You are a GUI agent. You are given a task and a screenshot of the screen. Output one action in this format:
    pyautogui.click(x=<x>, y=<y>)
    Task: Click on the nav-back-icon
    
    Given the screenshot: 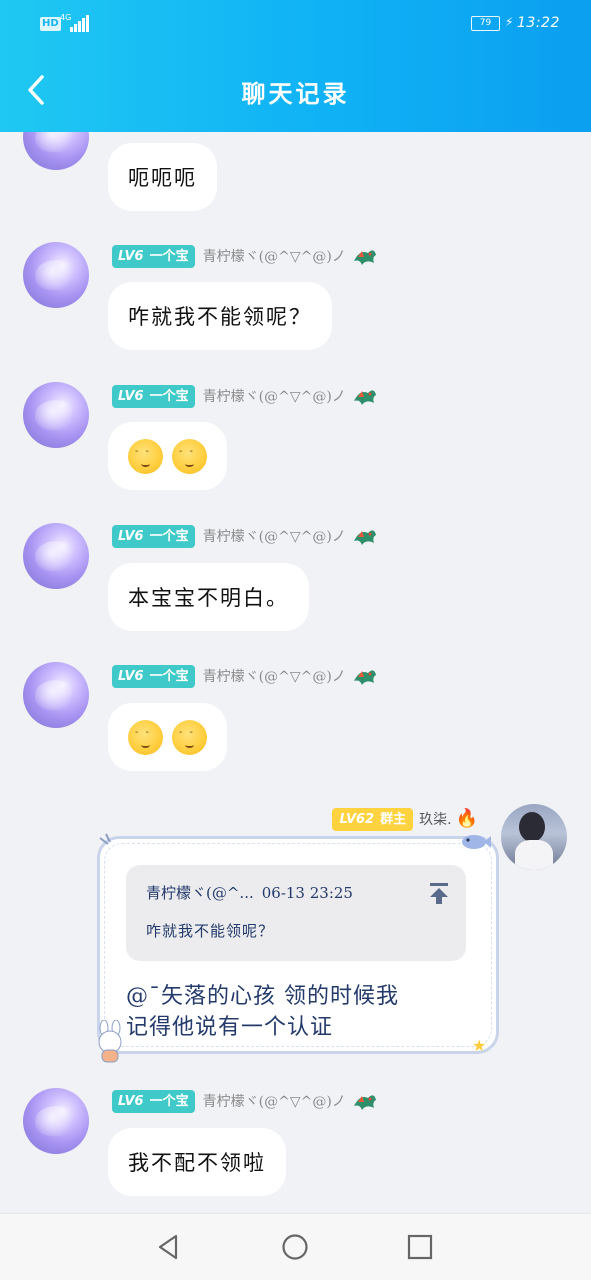 What is the action you would take?
    pyautogui.click(x=169, y=1247)
    